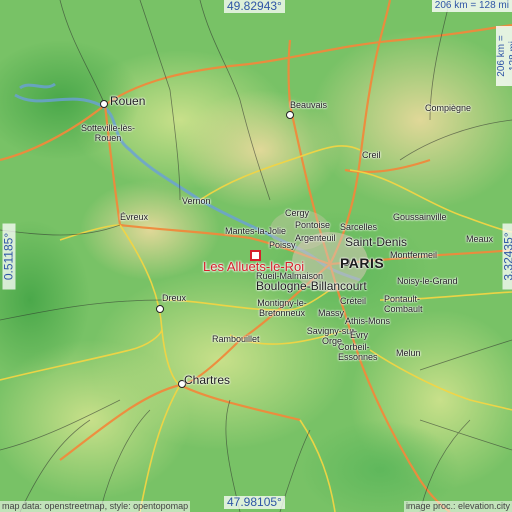 Image resolution: width=512 pixels, height=512 pixels. I want to click on place-compiegne: Compiègne, so click(448, 108).